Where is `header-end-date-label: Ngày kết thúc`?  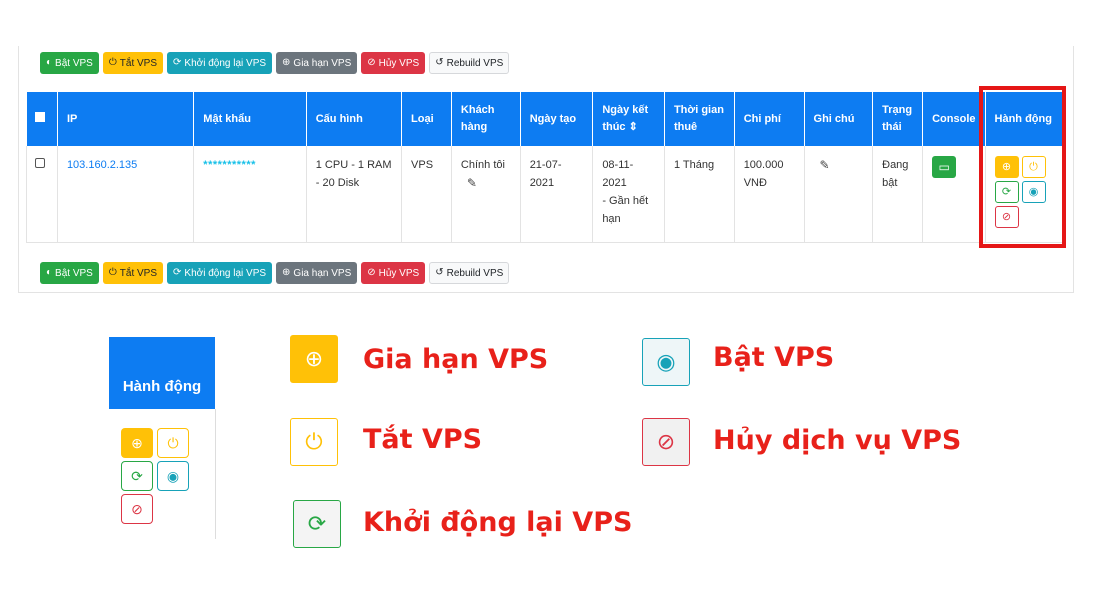 header-end-date-label: Ngày kết thúc is located at coordinates (625, 118).